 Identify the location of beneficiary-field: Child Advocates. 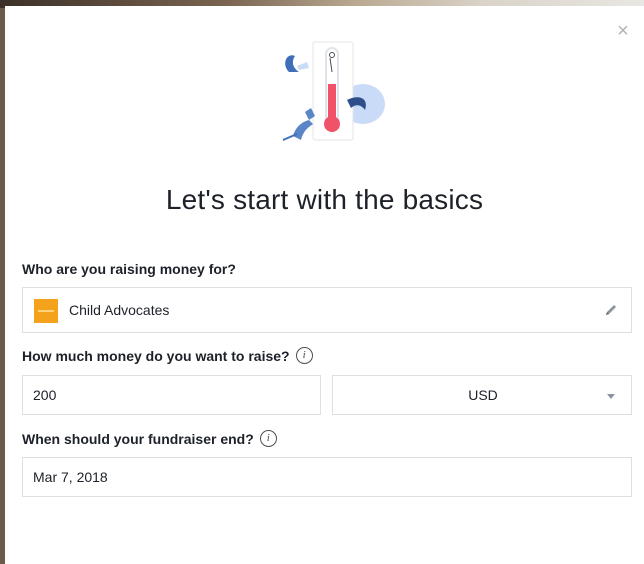
(327, 310).